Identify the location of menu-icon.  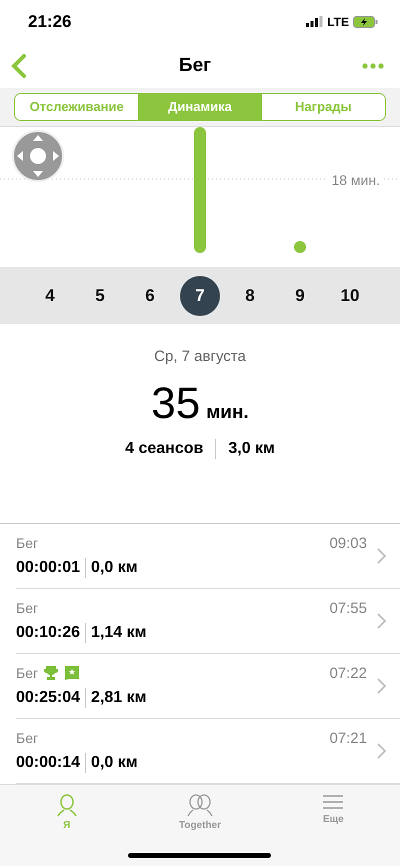
(333, 802).